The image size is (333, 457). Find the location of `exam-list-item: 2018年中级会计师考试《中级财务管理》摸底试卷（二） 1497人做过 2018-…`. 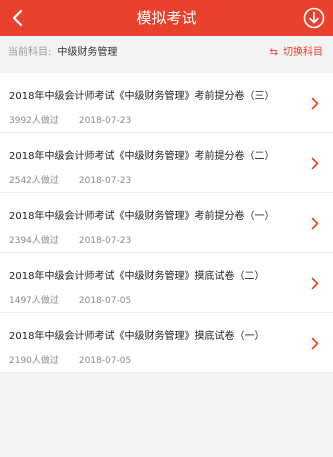

exam-list-item: 2018年中级会计师考试《中级财务管理》摸底试卷（二） 1497人做过 2018-… is located at coordinates (166, 283).